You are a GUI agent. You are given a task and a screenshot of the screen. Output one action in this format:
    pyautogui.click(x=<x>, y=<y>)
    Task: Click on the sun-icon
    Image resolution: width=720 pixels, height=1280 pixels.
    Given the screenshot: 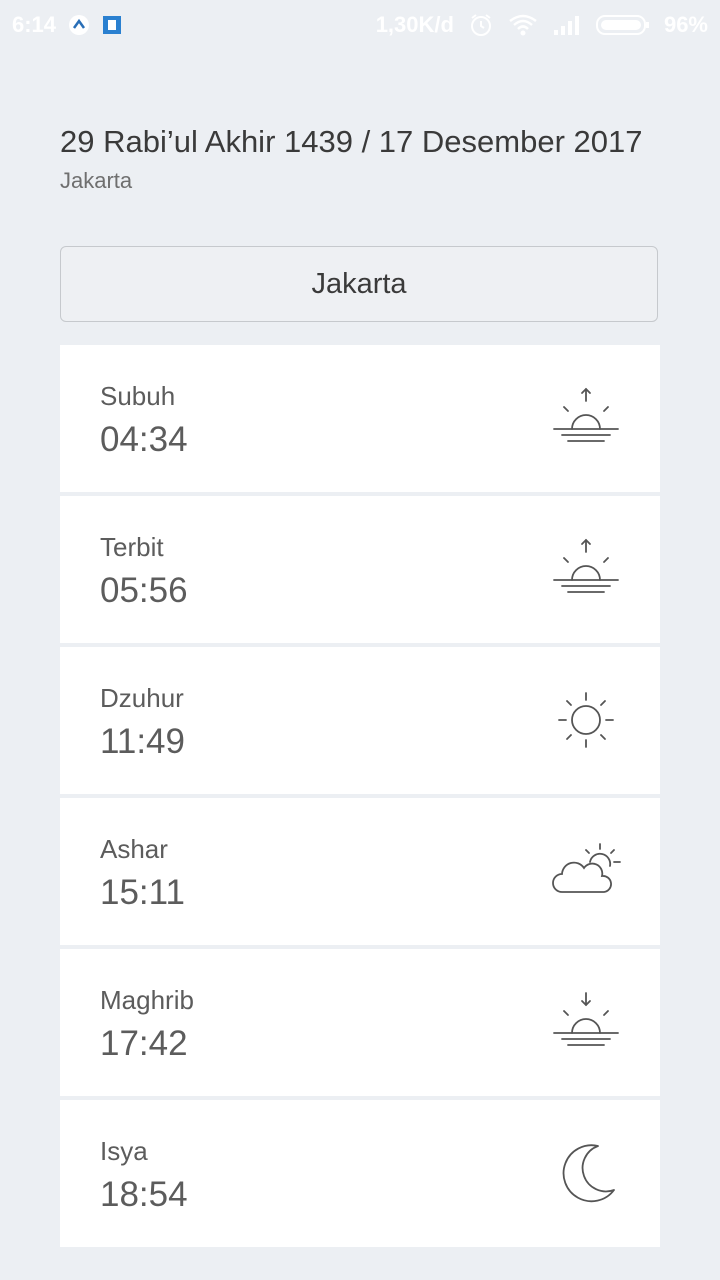 What is the action you would take?
    pyautogui.click(x=586, y=720)
    